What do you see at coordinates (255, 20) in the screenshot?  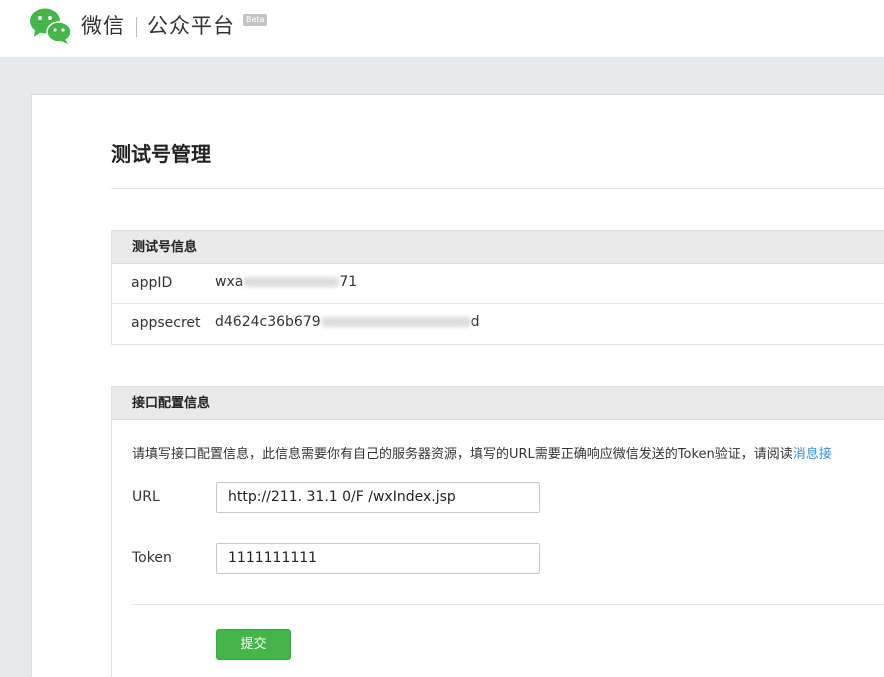 I see `beta-badge: Beta` at bounding box center [255, 20].